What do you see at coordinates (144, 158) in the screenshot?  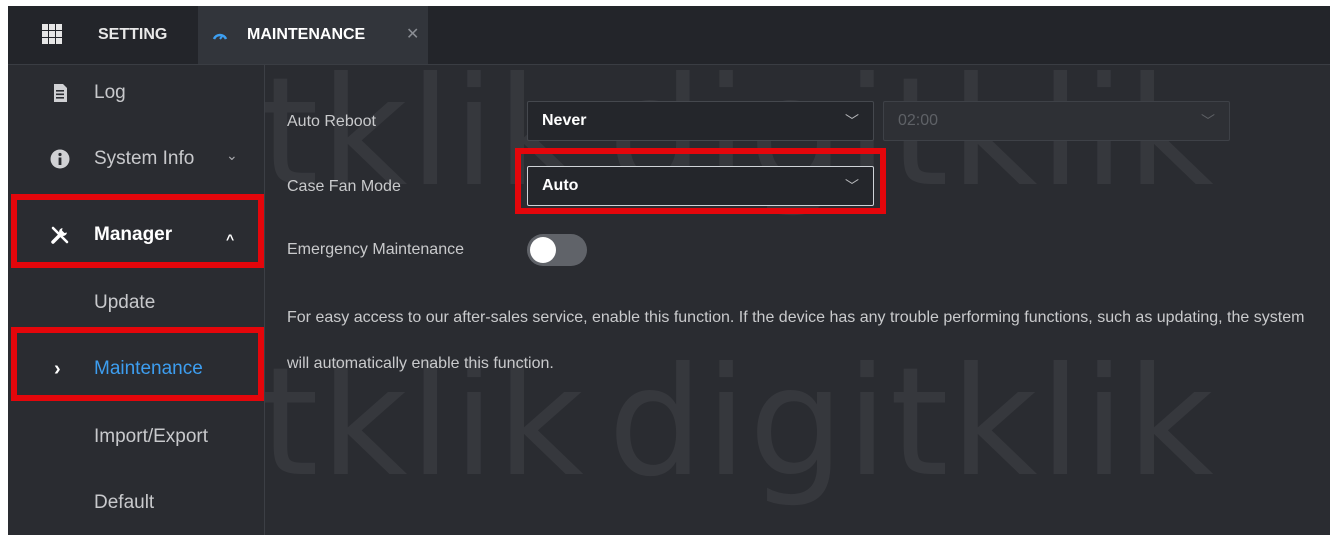 I see `sidebar-item-label: System Info` at bounding box center [144, 158].